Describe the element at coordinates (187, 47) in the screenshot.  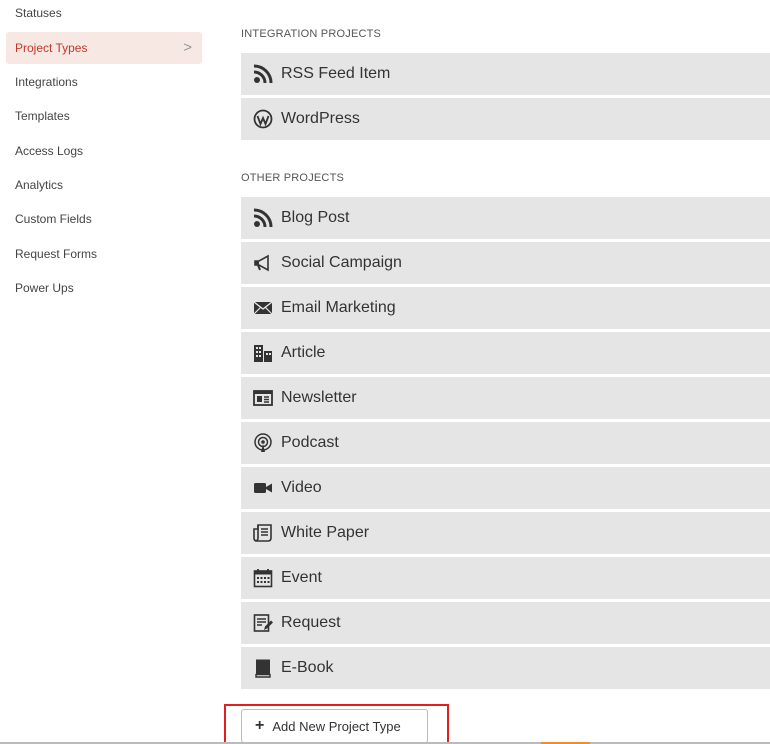
I see `chevron-right-icon: >` at that location.